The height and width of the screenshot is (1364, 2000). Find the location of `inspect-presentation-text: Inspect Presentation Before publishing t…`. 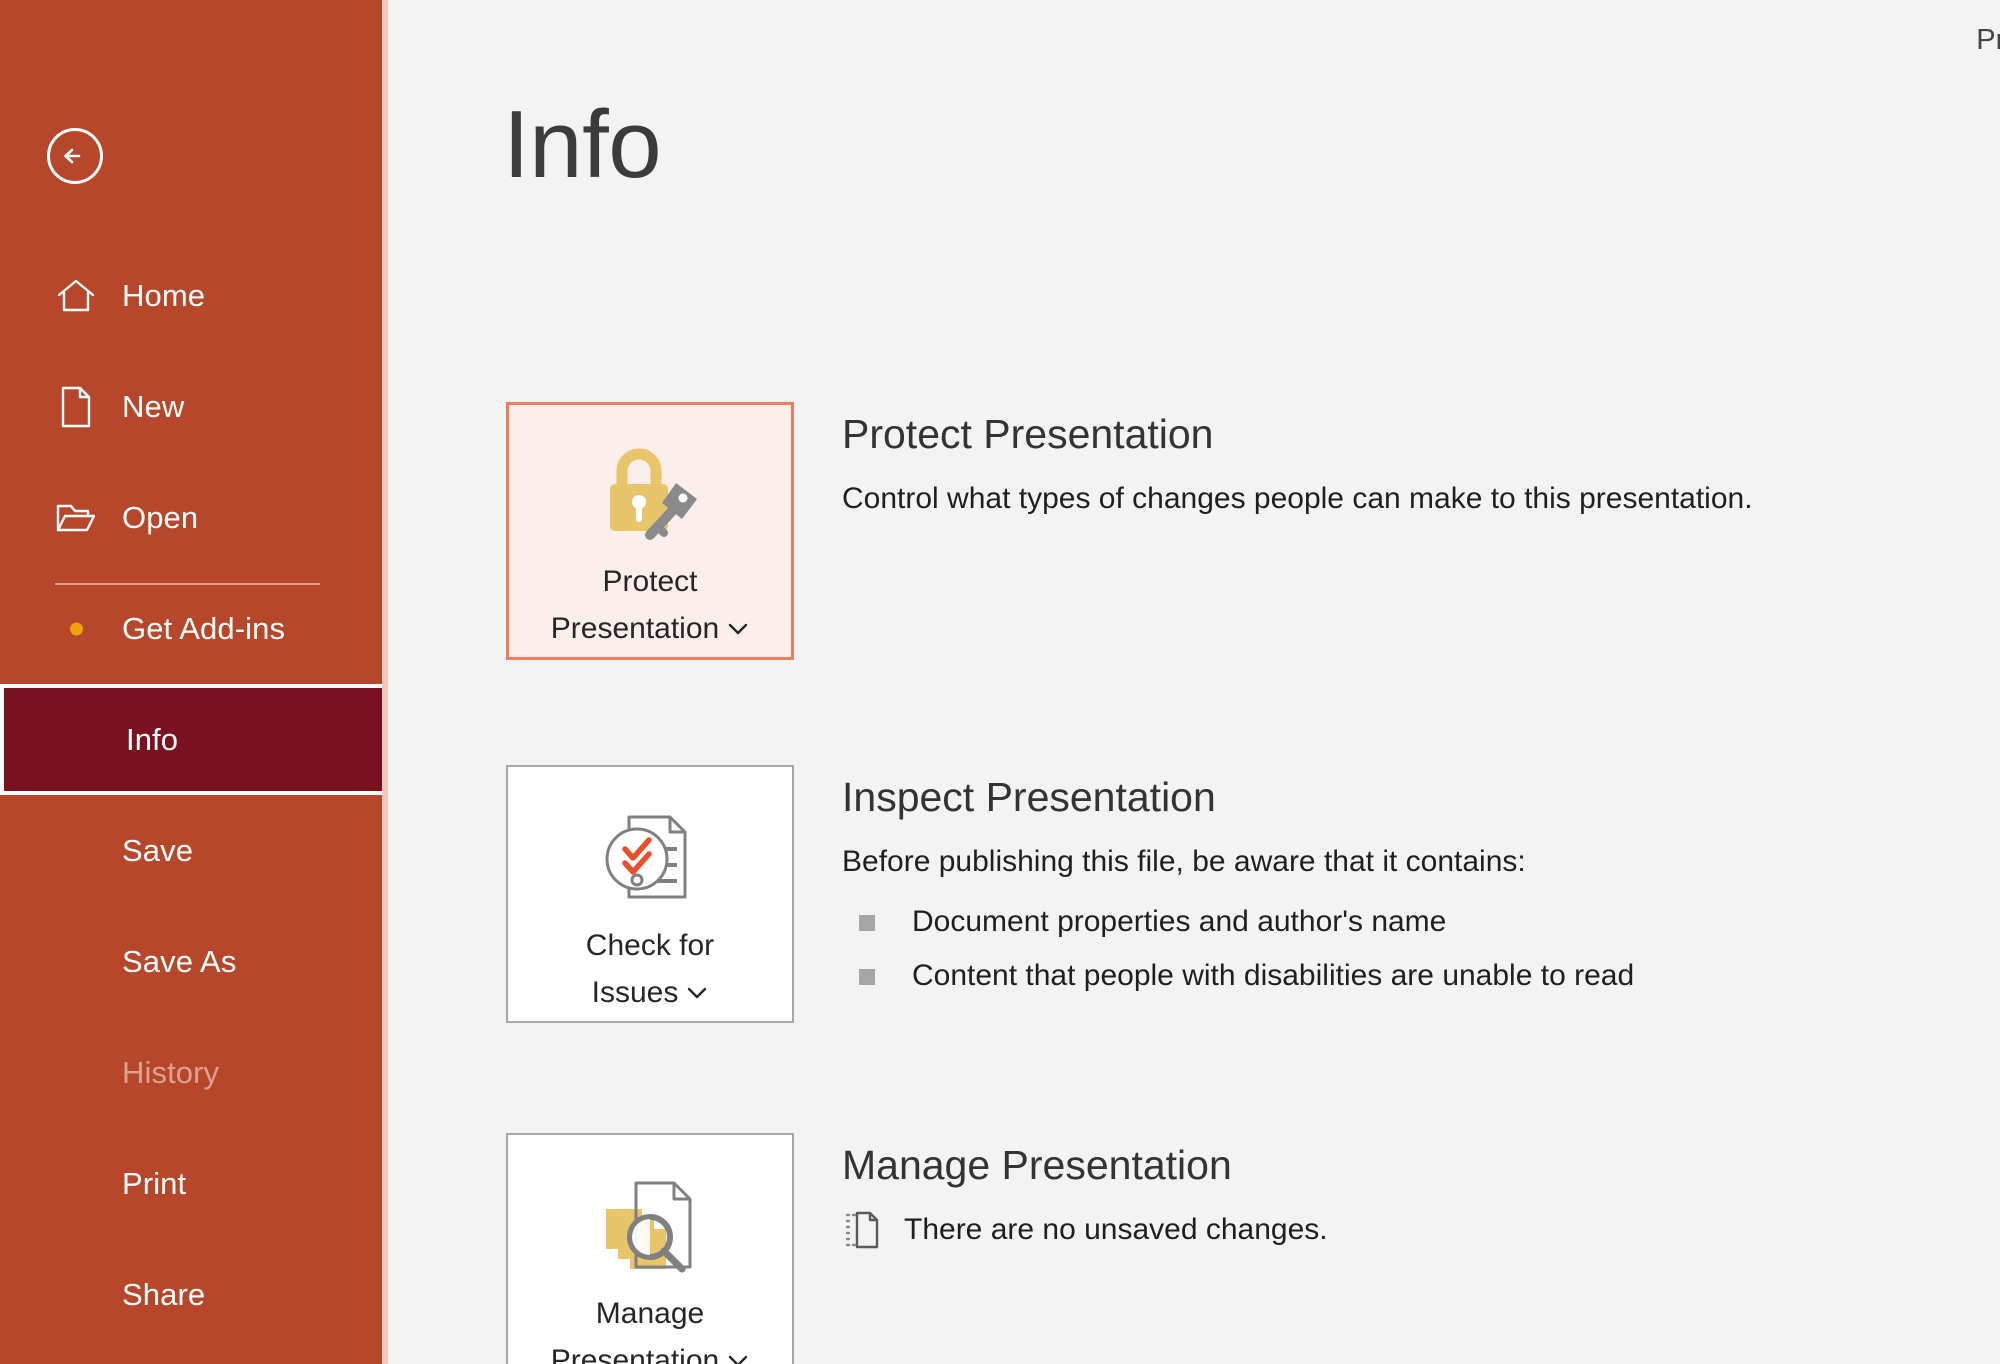

inspect-presentation-text: Inspect Presentation Before publishing t… is located at coordinates (1421, 892).